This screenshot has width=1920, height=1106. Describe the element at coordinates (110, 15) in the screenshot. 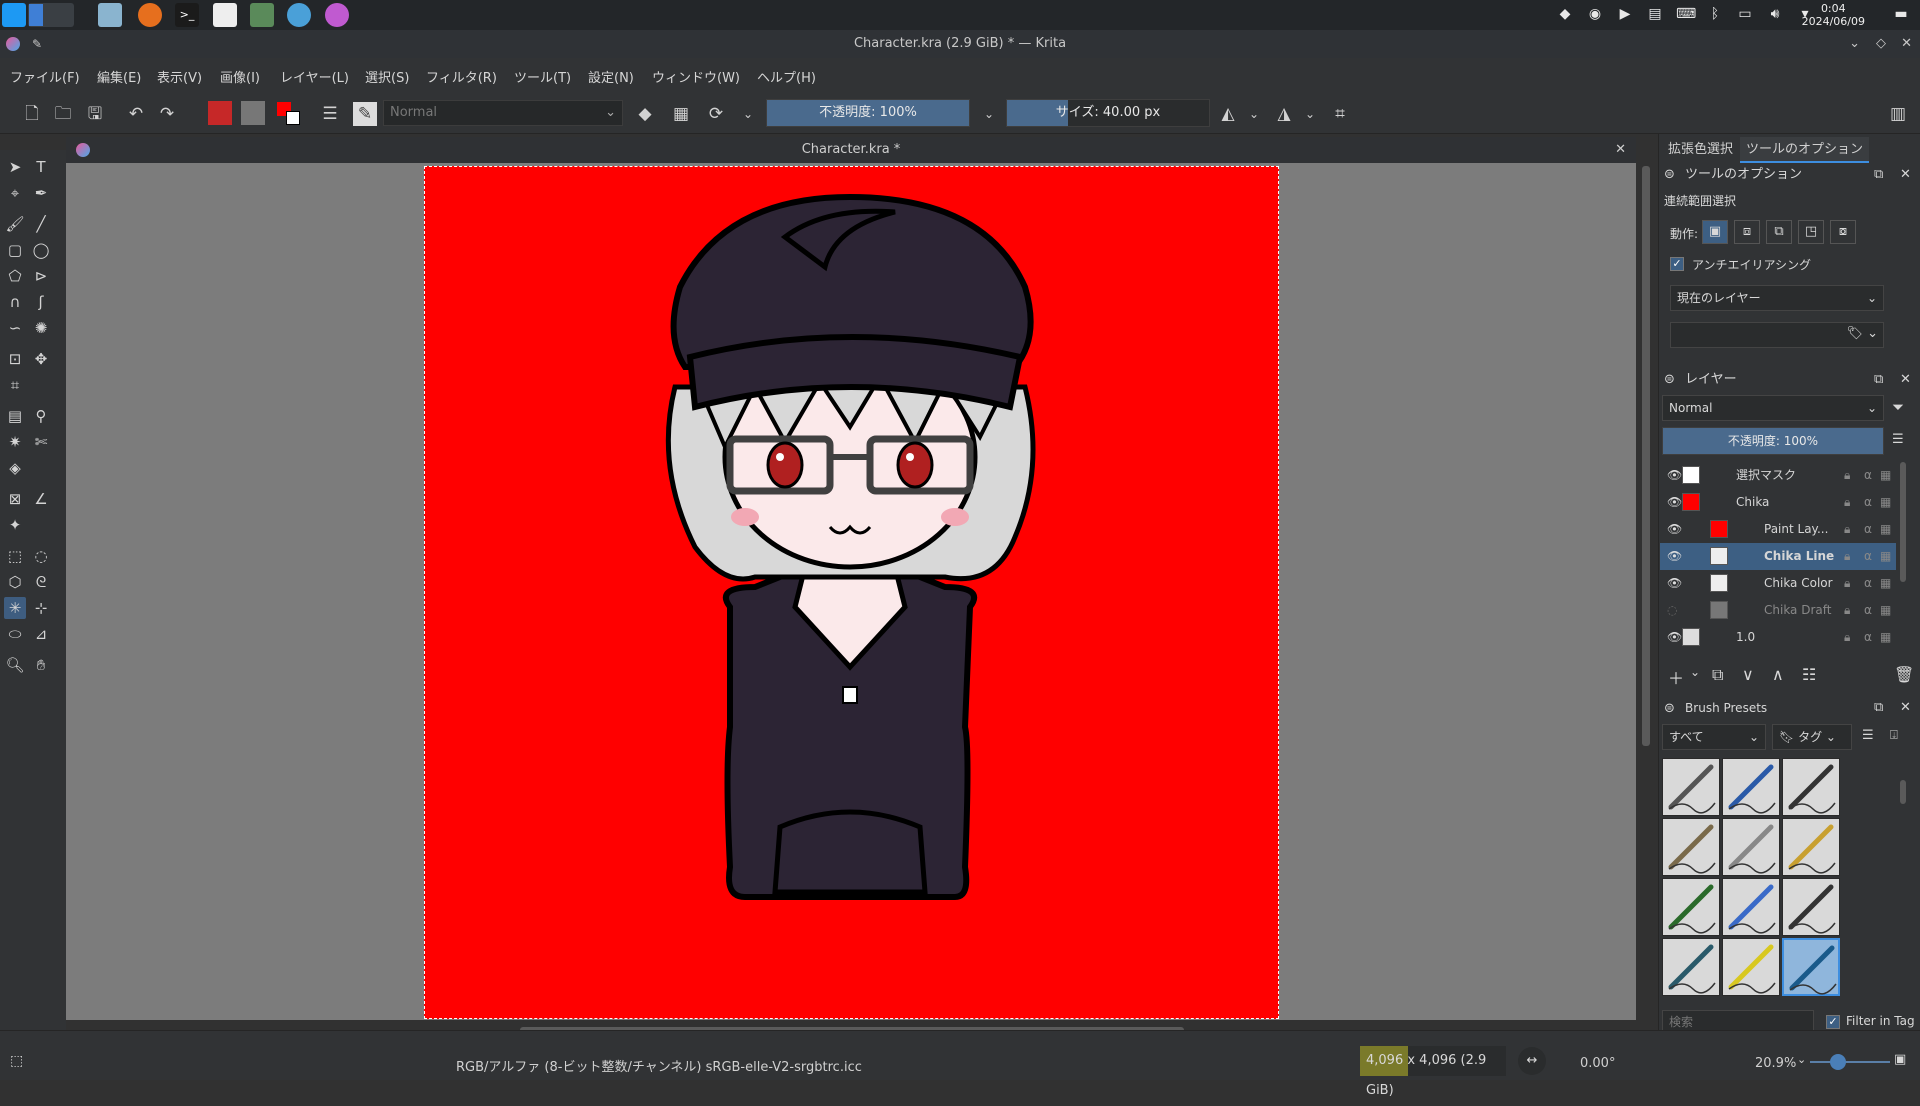

I see `file-manager-icon` at that location.